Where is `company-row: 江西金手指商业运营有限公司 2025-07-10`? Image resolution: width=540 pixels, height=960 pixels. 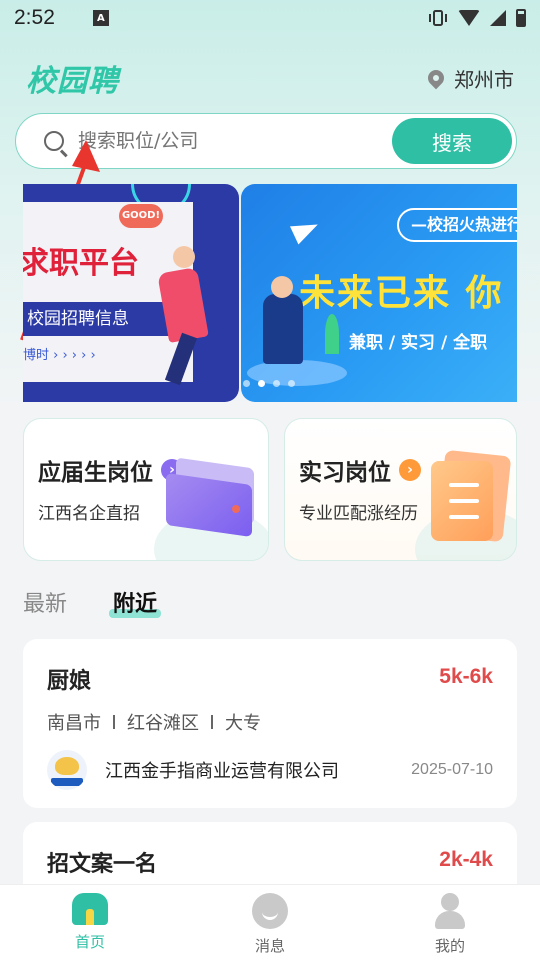
company-row: 江西金手指商业运营有限公司 2025-07-10 is located at coordinates (270, 770).